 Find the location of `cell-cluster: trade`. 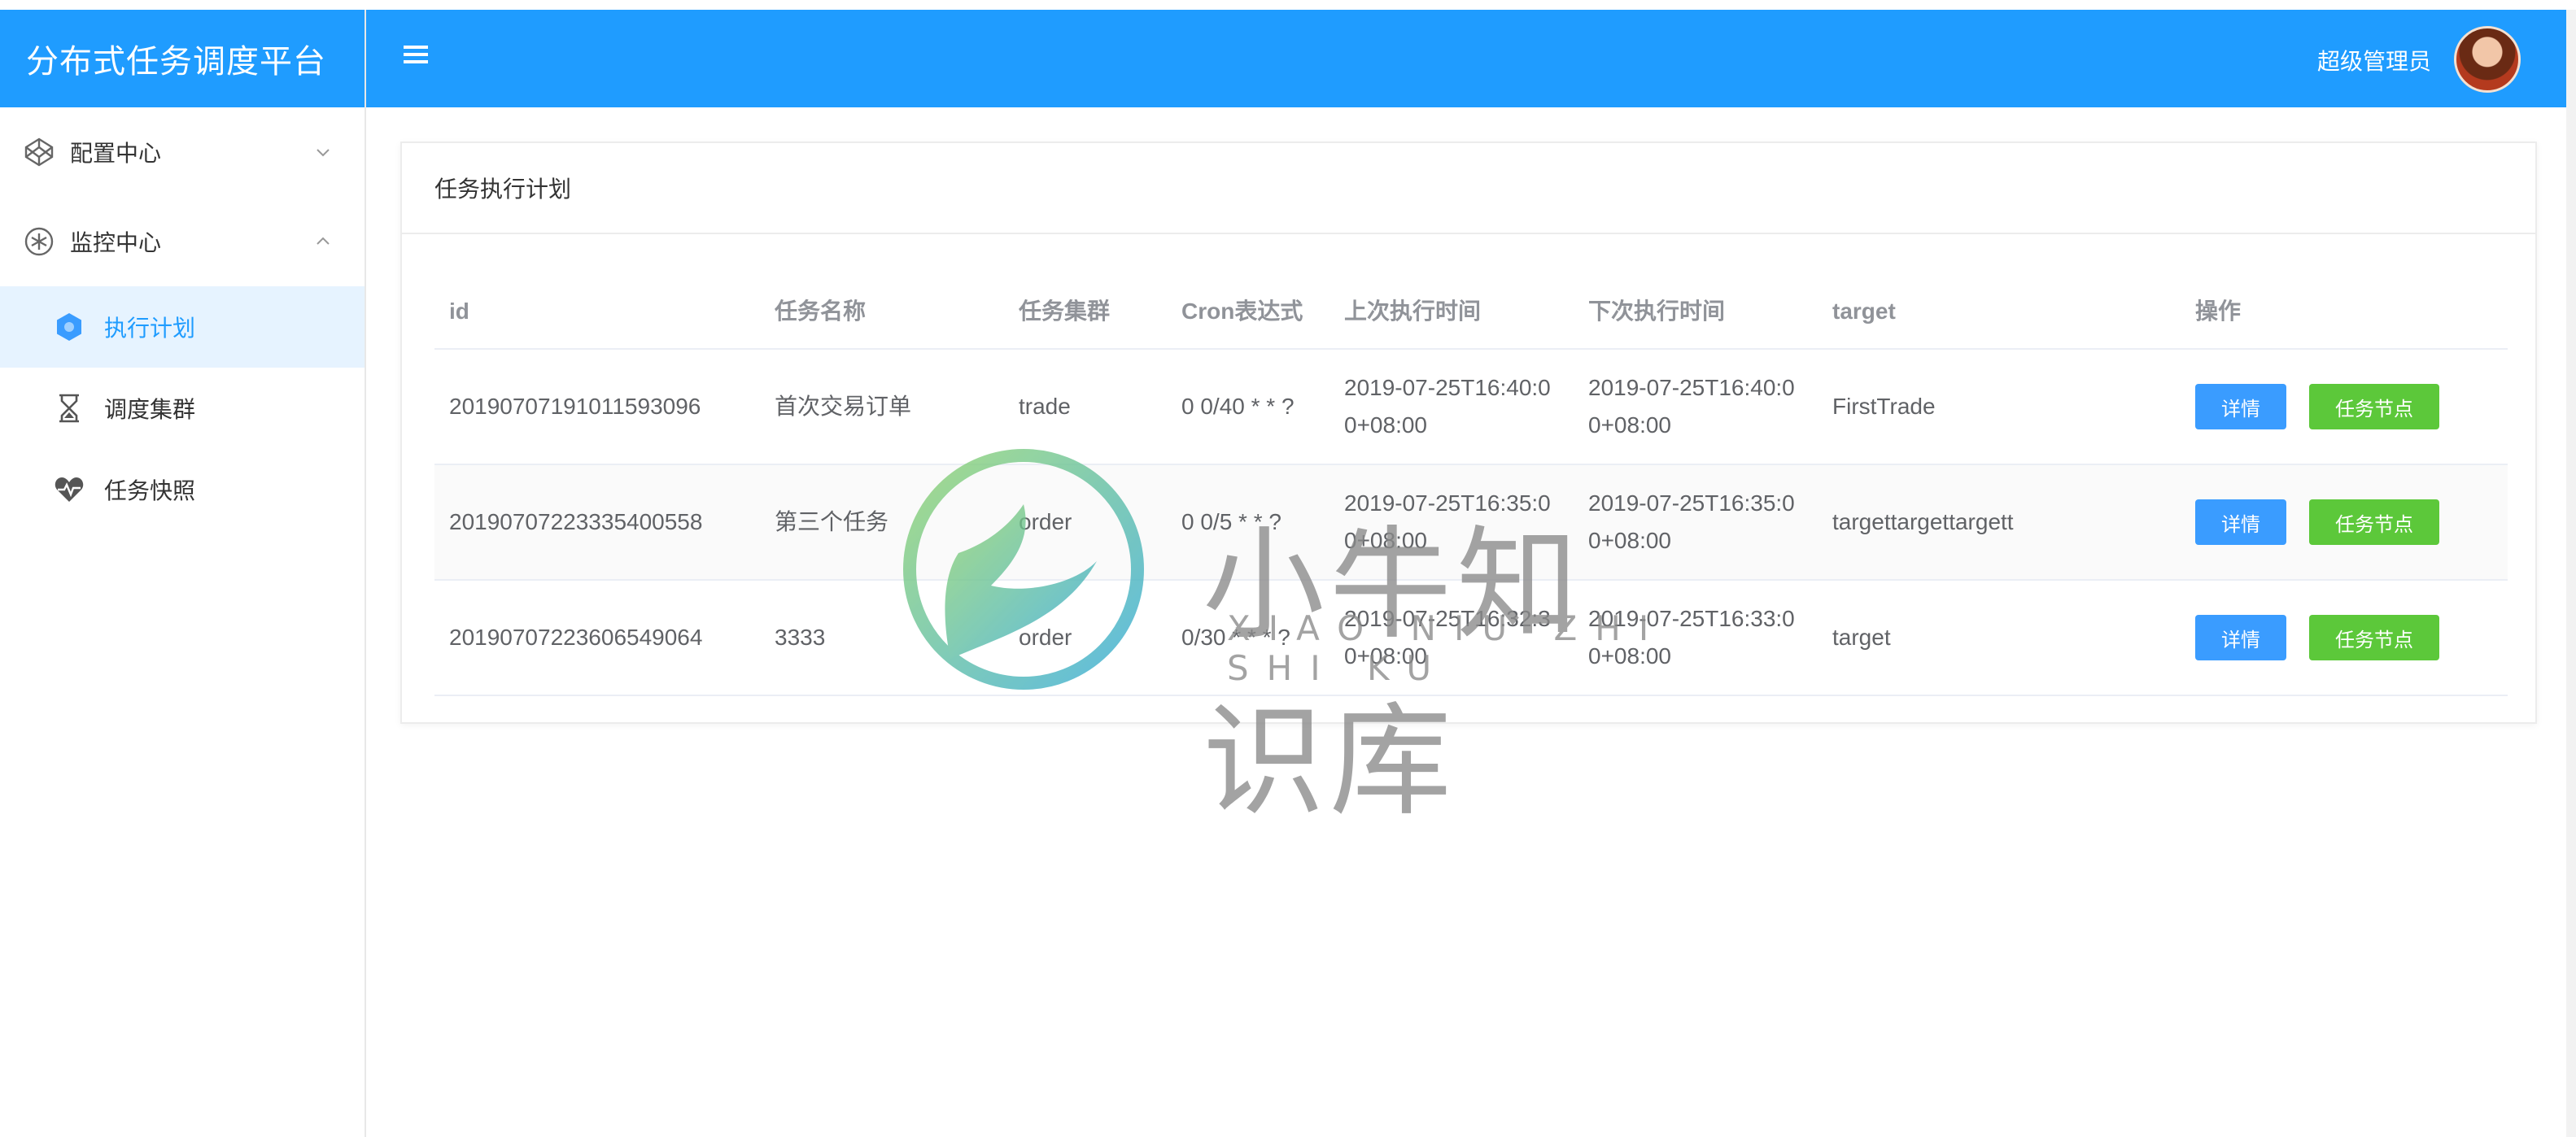

cell-cluster: trade is located at coordinates (1045, 406).